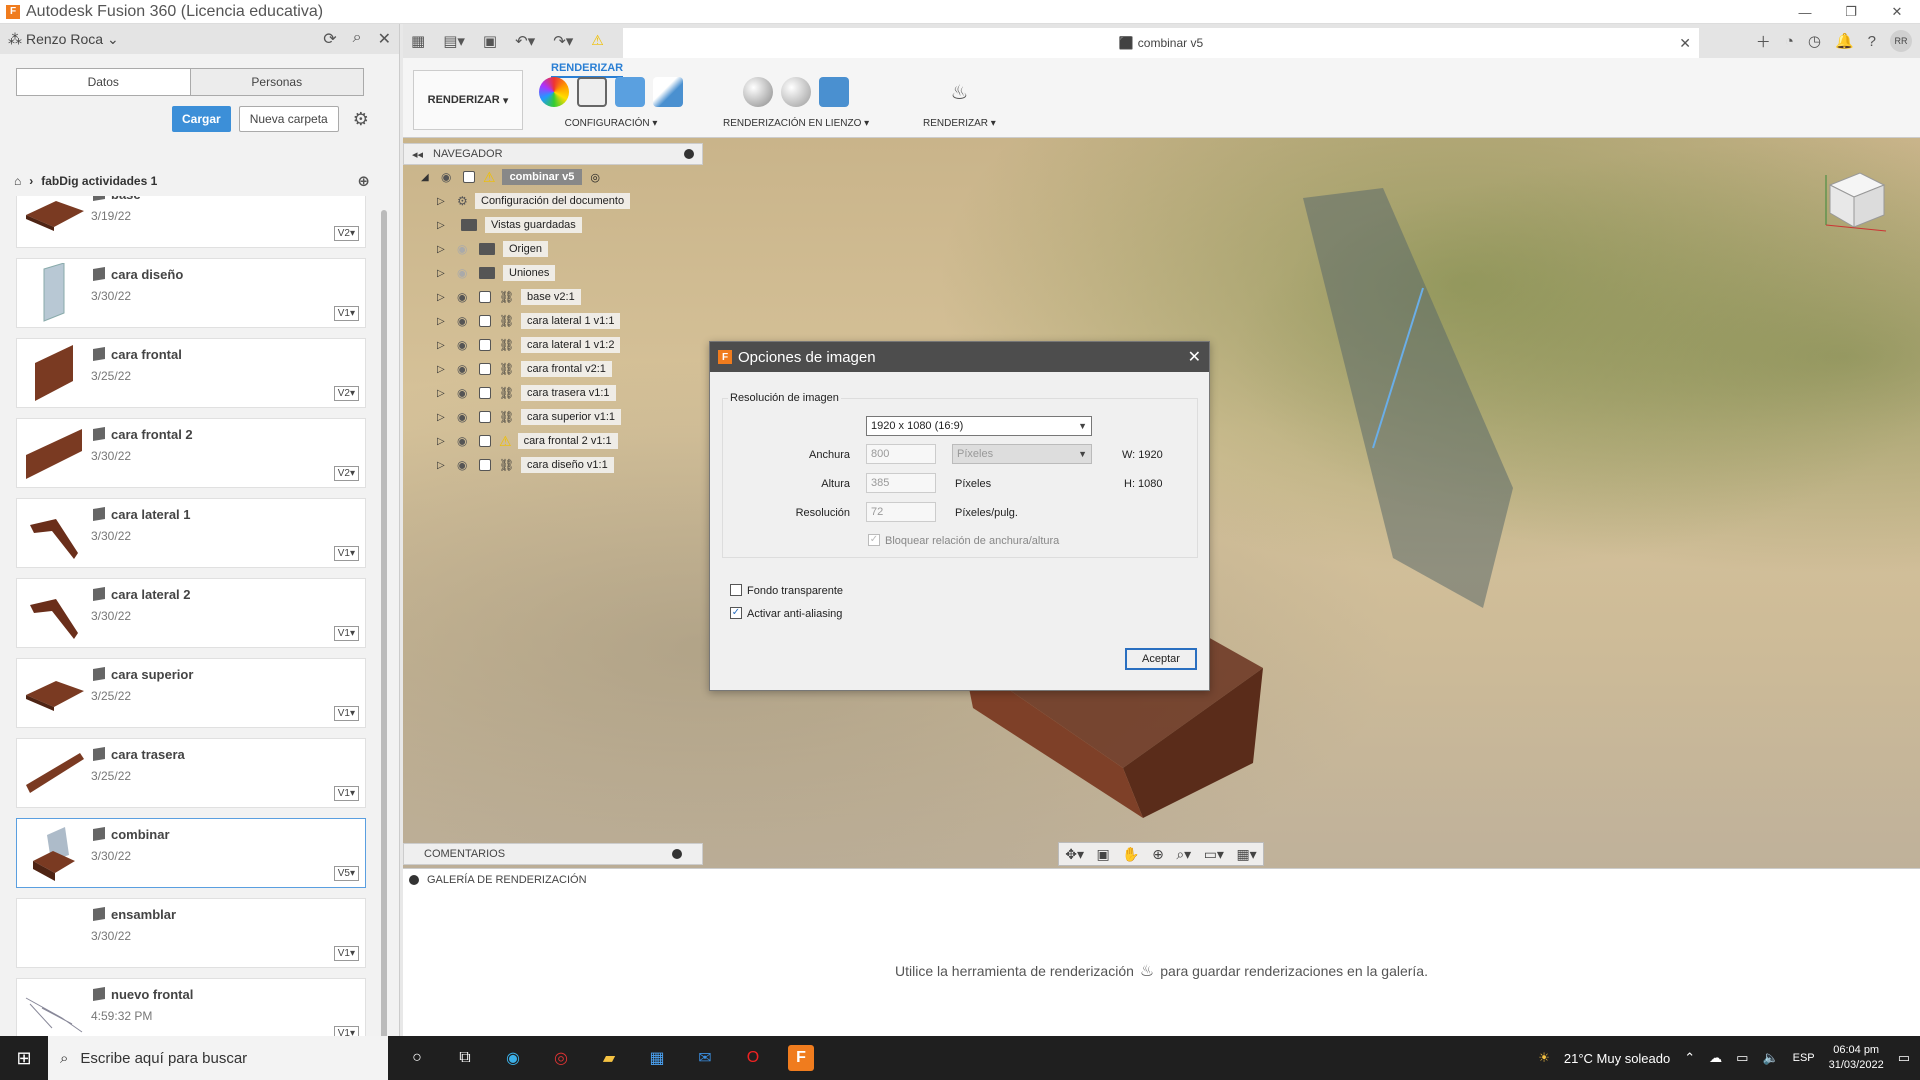 The image size is (1920, 1080). What do you see at coordinates (553, 369) in the screenshot?
I see `nav-item: ▷ ◉ ⛓ cara frontal v2:1` at bounding box center [553, 369].